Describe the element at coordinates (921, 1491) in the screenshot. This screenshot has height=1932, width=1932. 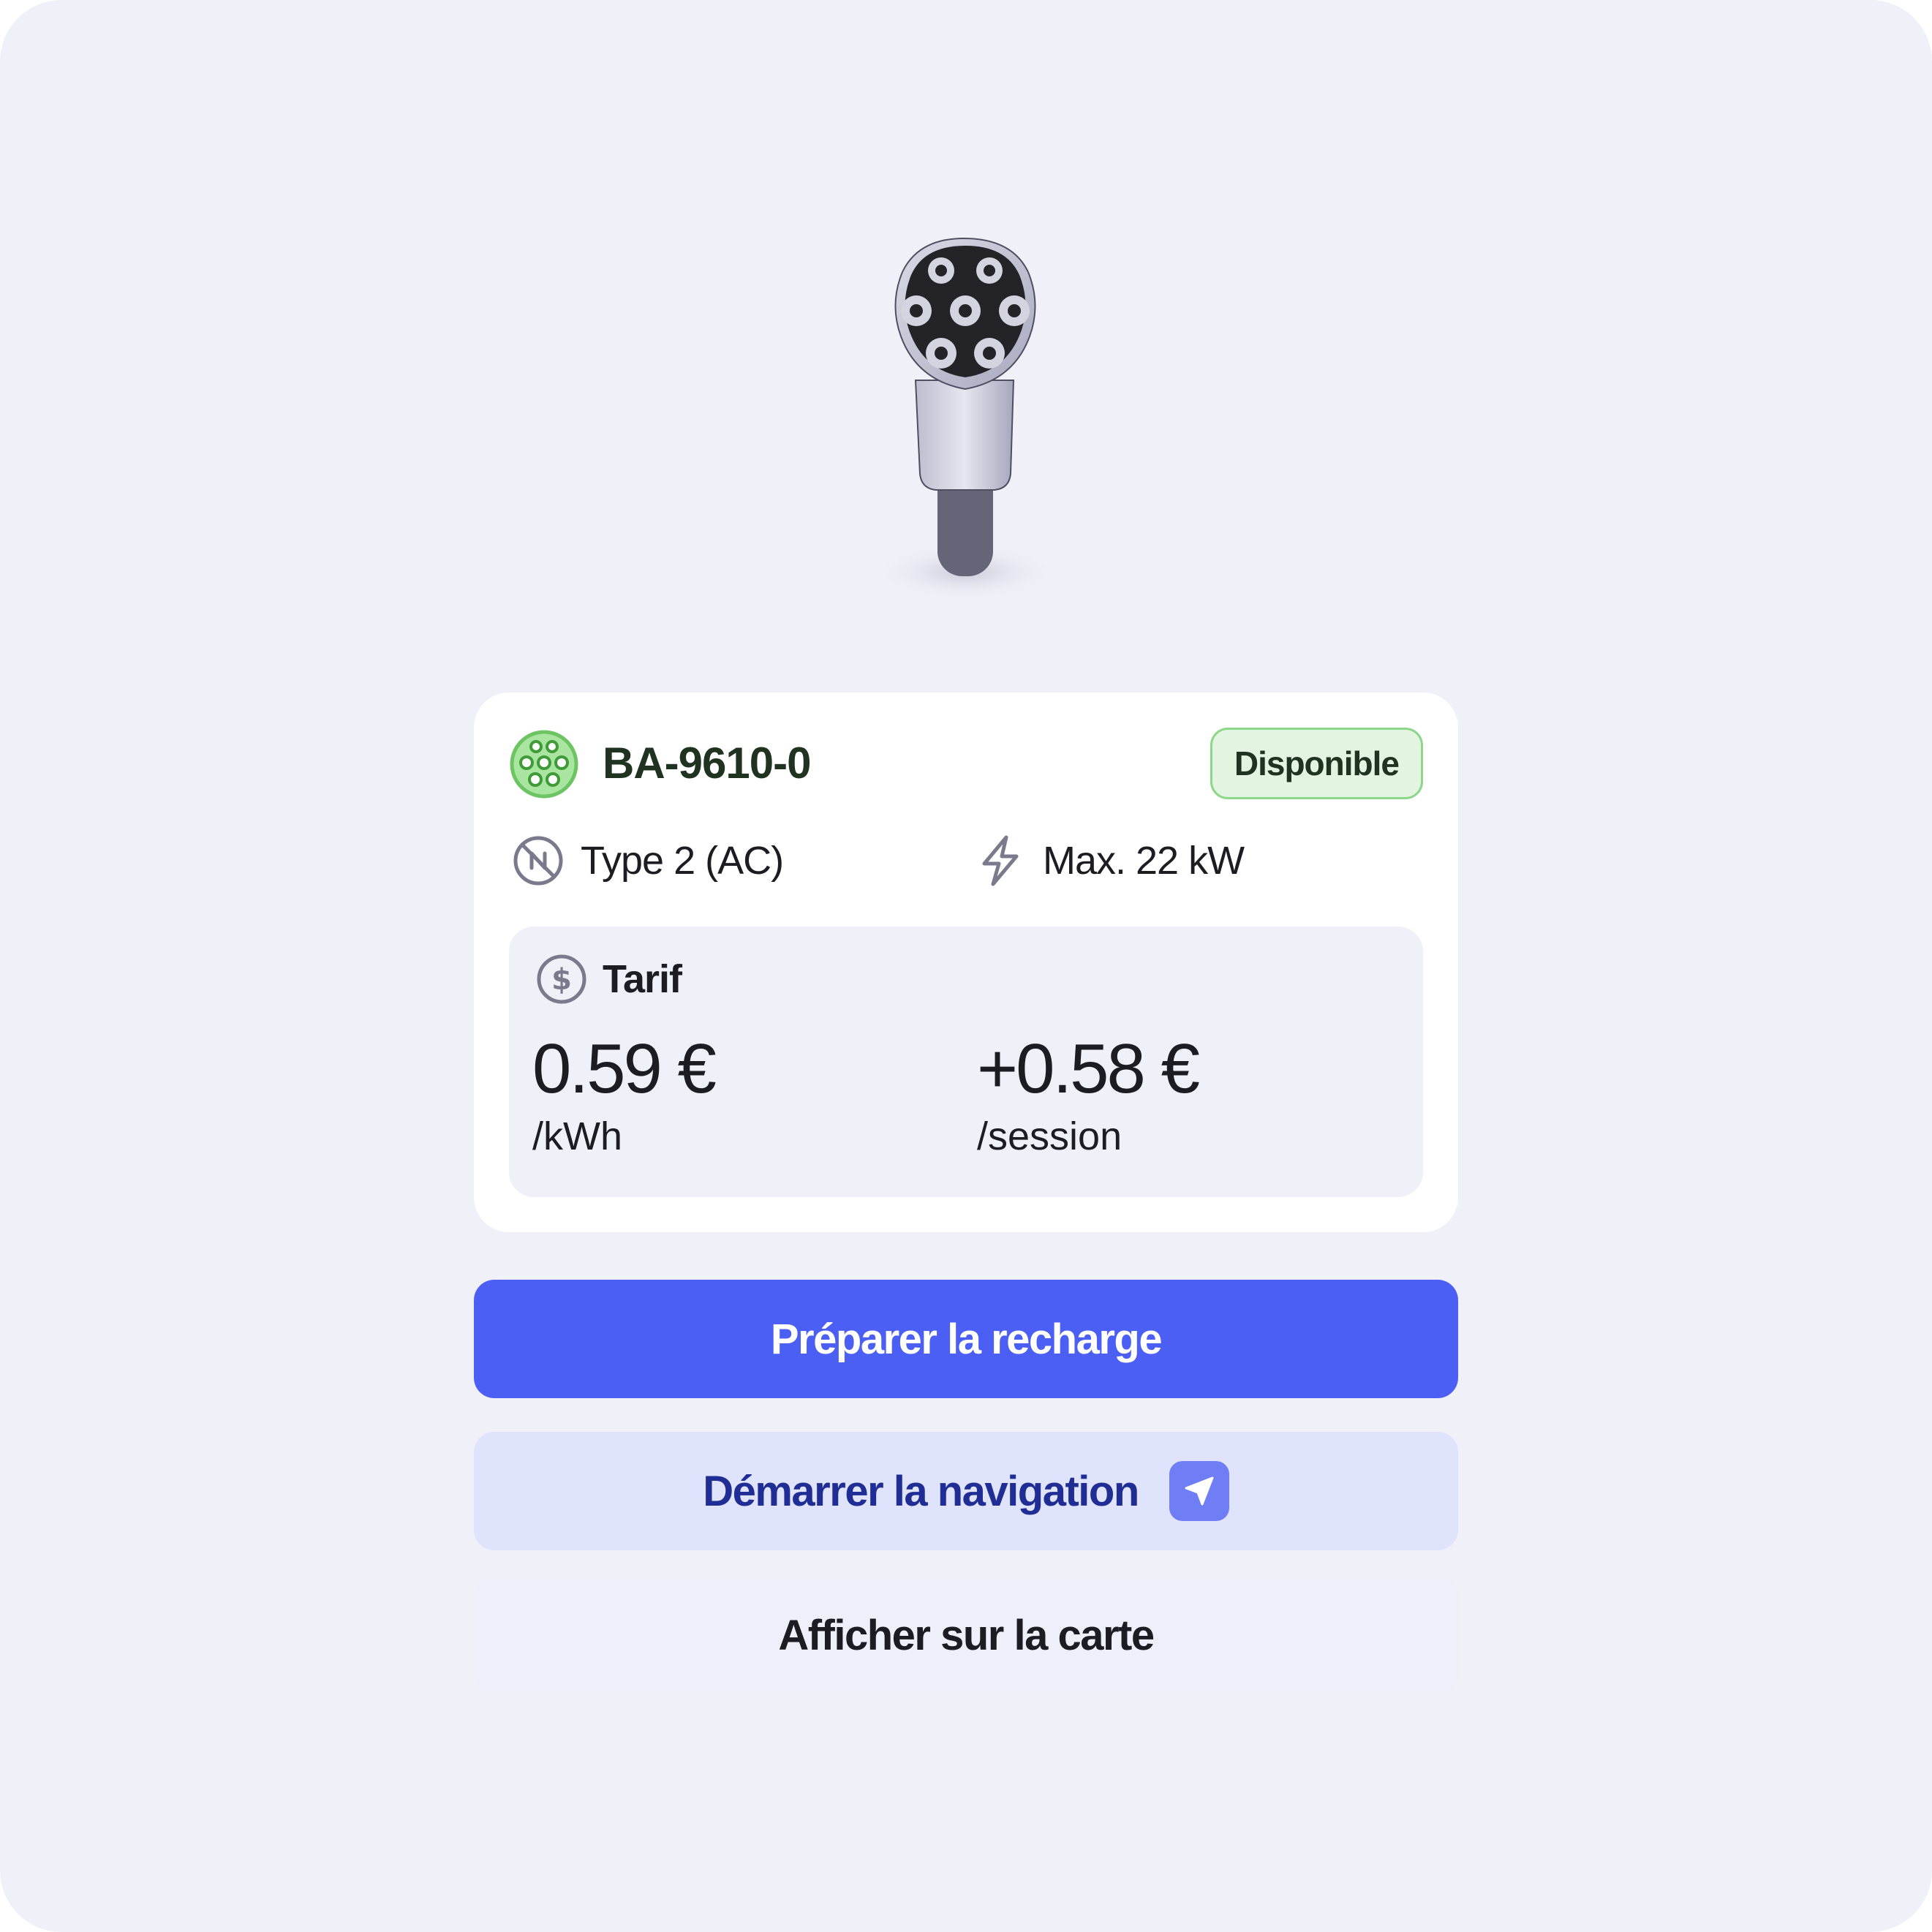
I see `start-navigation-label: Démarrer la navigation` at that location.